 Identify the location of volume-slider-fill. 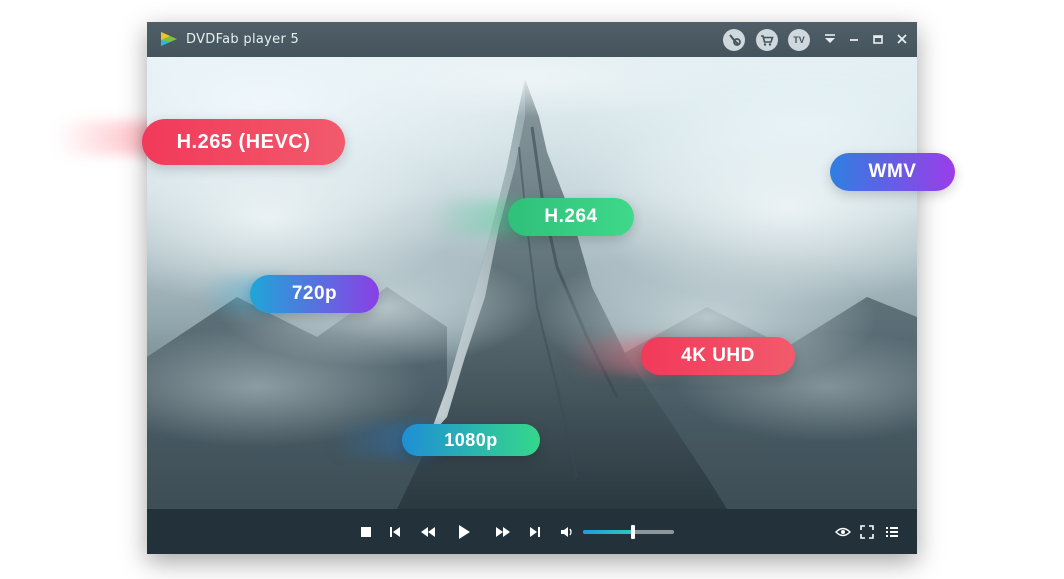
(608, 532).